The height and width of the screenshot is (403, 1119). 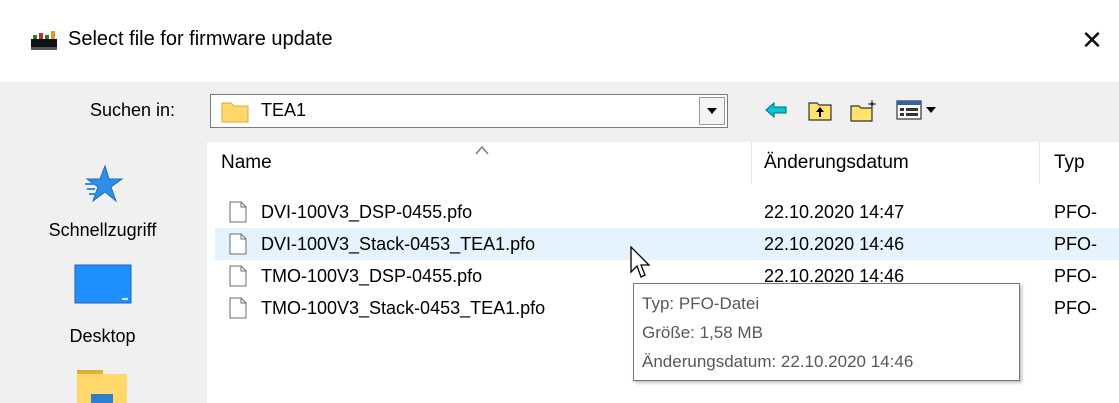 I want to click on app-icon, so click(x=44, y=40).